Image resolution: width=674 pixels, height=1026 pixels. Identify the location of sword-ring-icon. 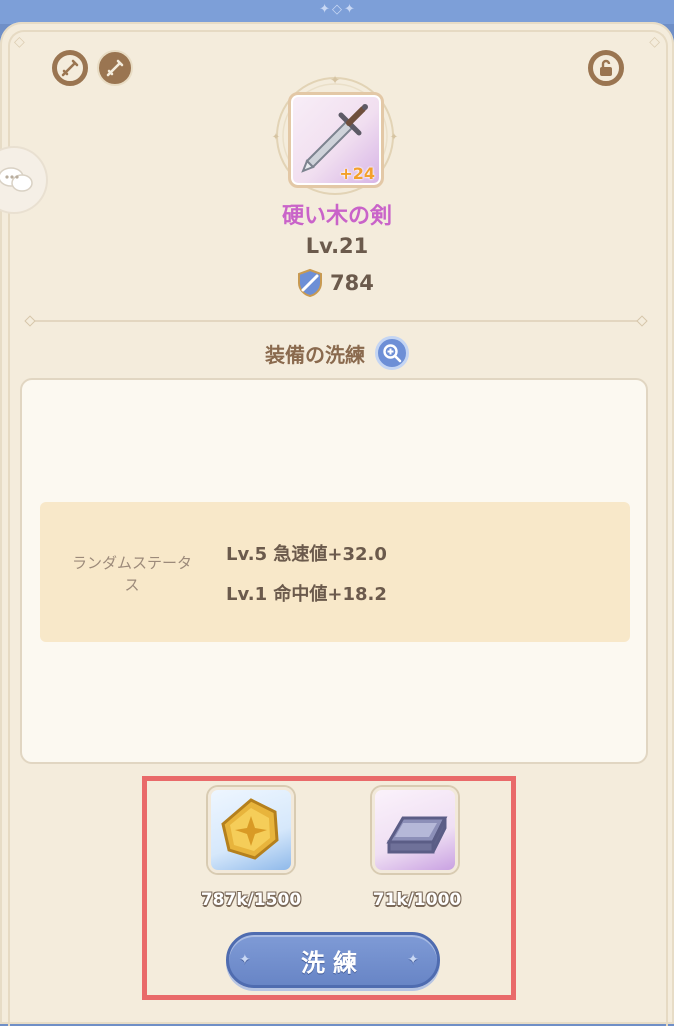
(70, 68).